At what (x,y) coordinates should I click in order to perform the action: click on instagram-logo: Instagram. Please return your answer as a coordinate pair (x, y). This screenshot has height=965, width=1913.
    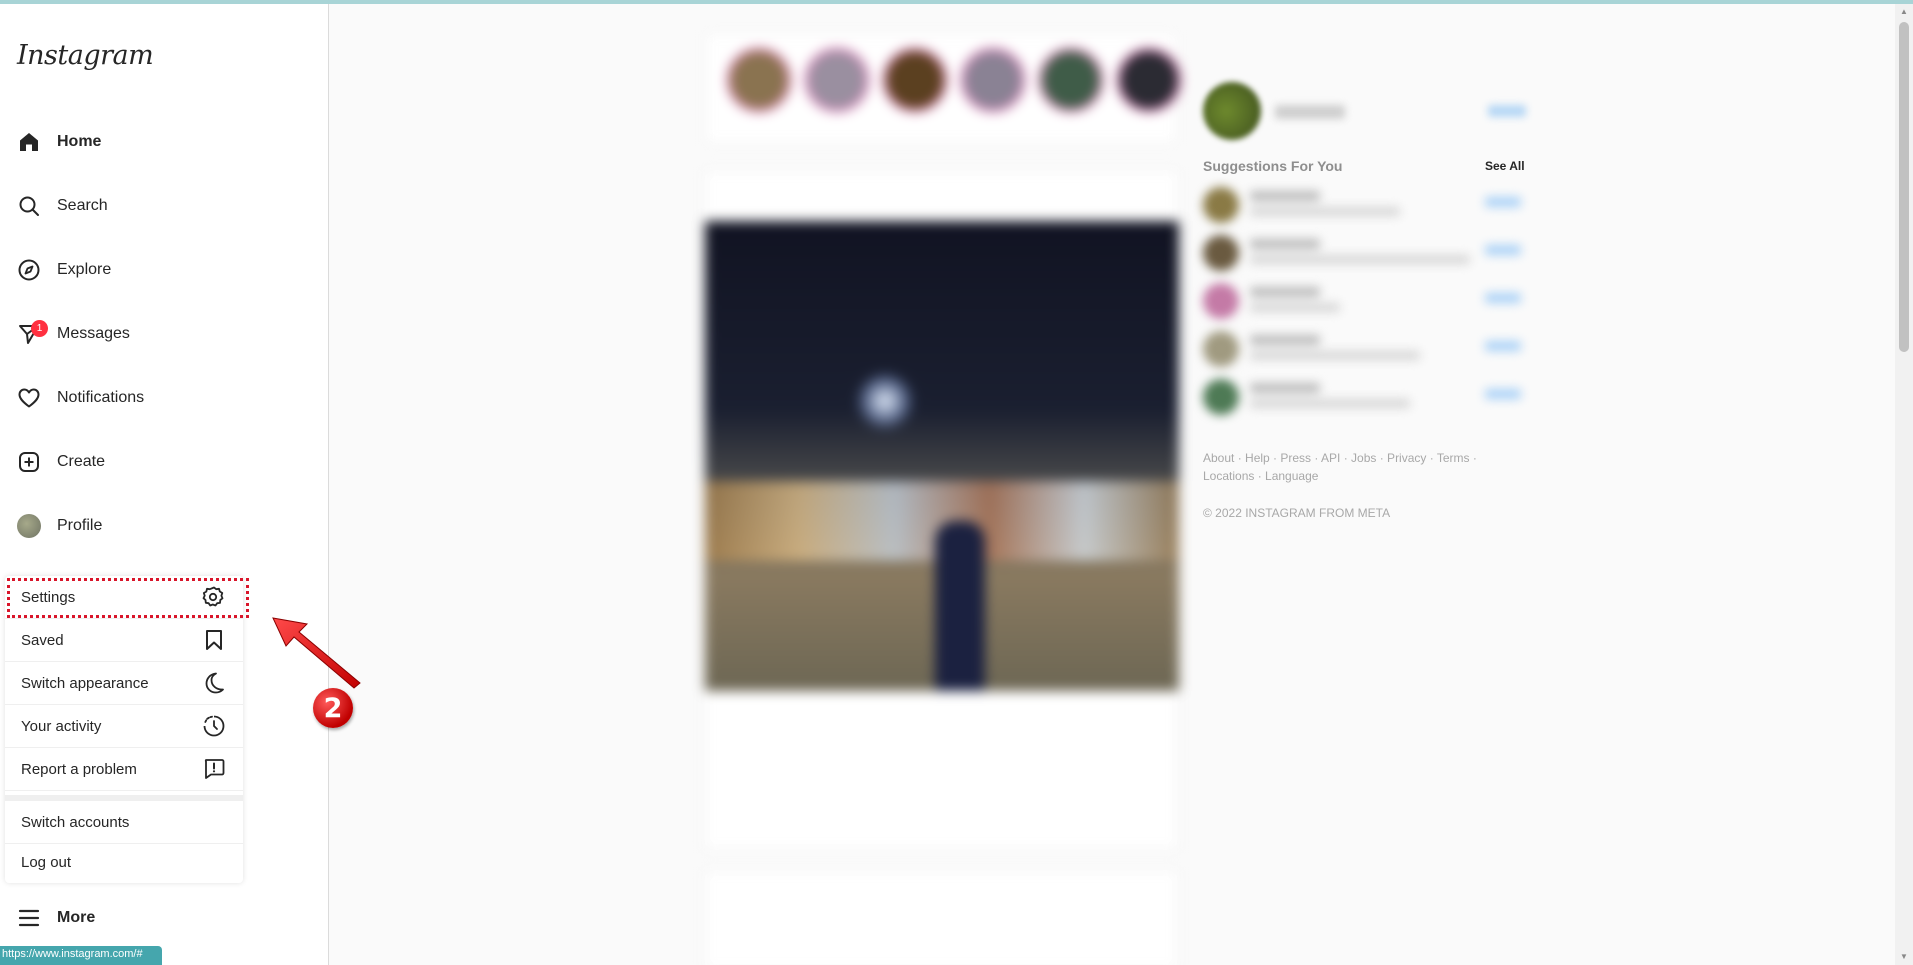
    Looking at the image, I should click on (85, 55).